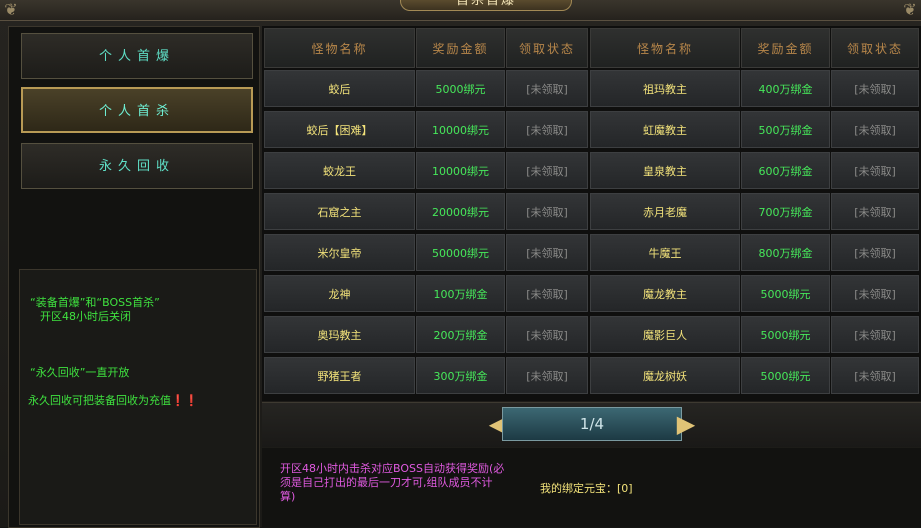 This screenshot has height=528, width=921. What do you see at coordinates (339, 375) in the screenshot?
I see `monster-name: 野猪王者` at bounding box center [339, 375].